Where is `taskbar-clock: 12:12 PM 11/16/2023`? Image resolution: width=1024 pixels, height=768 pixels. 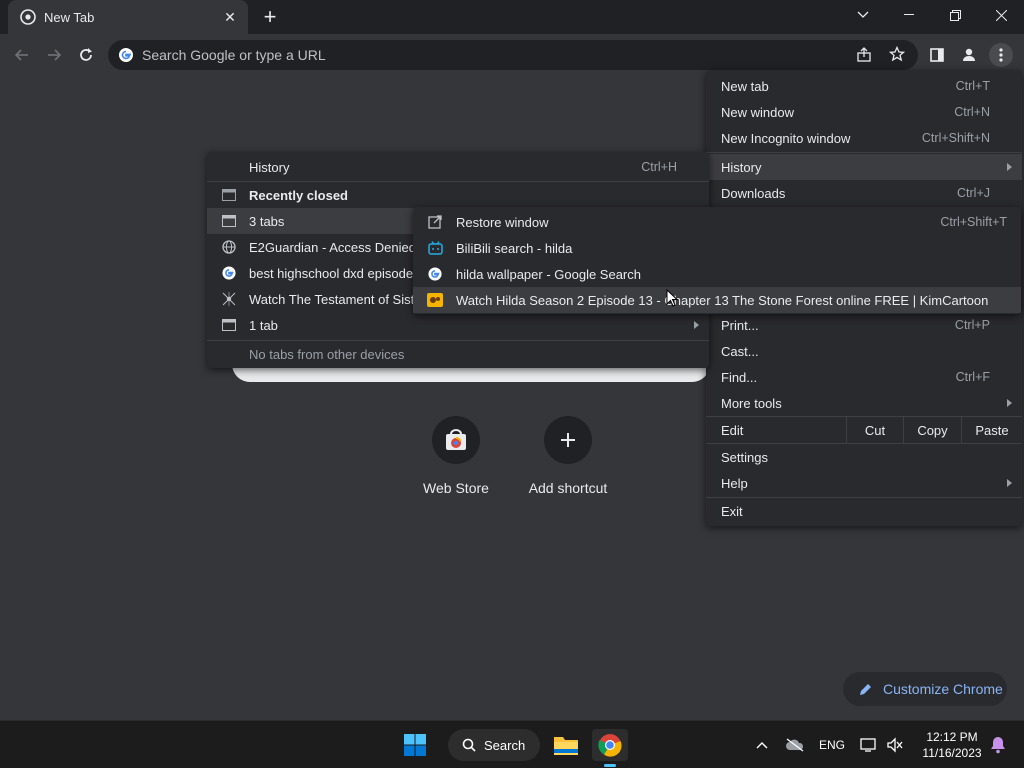 taskbar-clock: 12:12 PM 11/16/2023 is located at coordinates (952, 745).